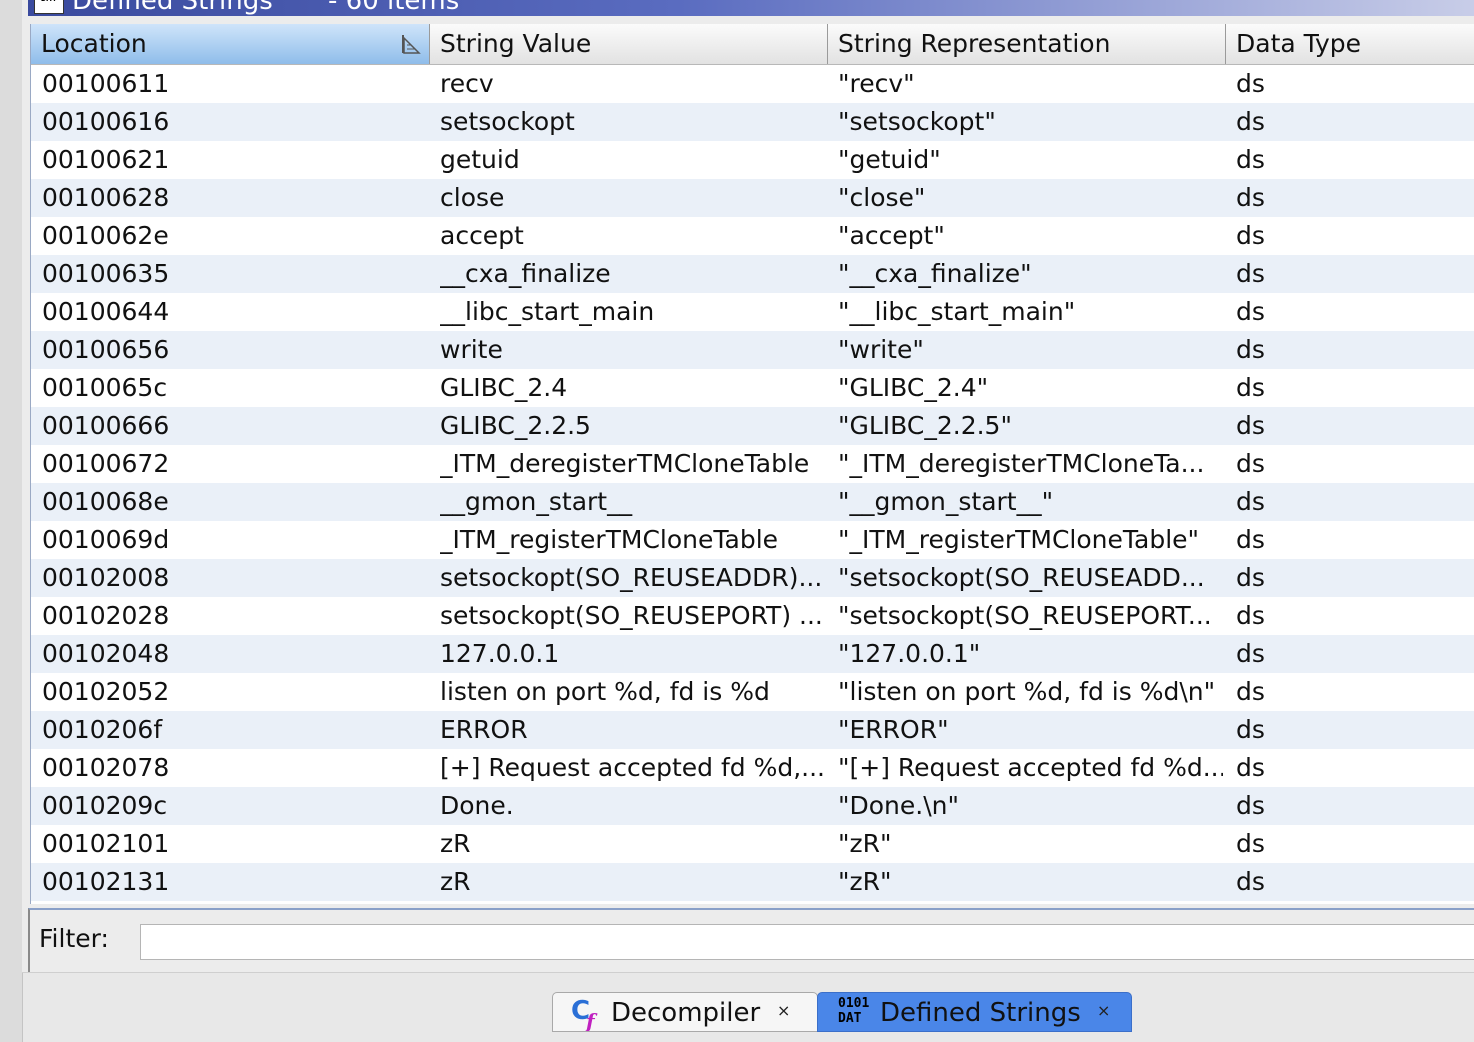 This screenshot has height=1042, width=1474. Describe the element at coordinates (865, 881) in the screenshot. I see `cell-string-representation: "zR"` at that location.